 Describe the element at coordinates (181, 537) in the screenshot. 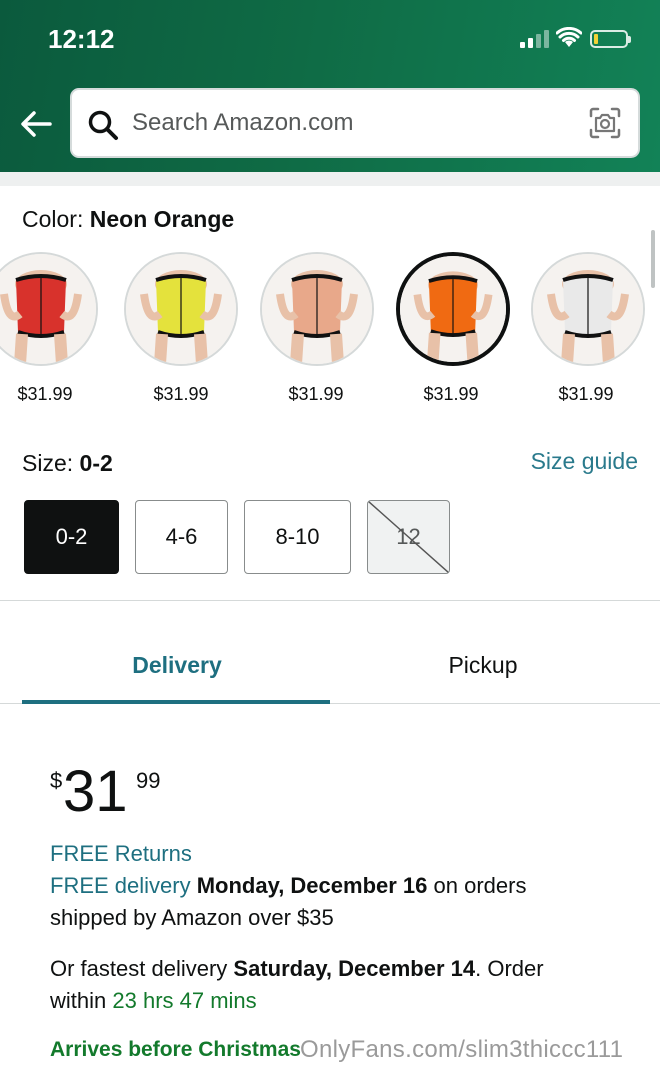

I see `size-option-4-6: 4-6` at that location.